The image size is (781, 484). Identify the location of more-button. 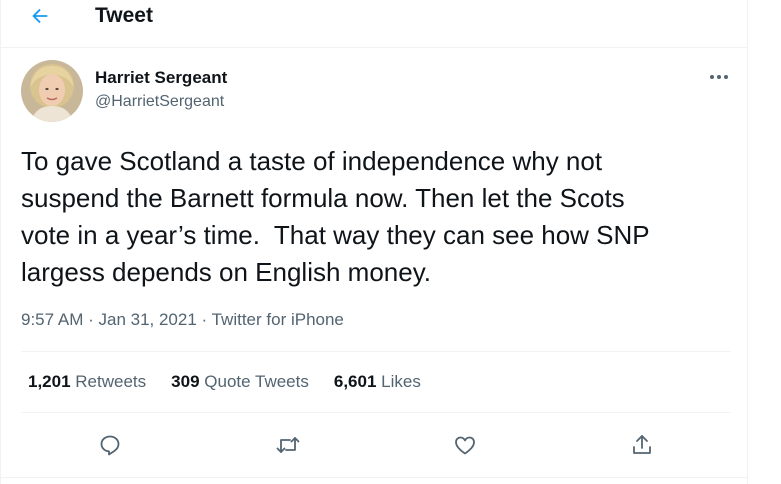
(719, 77).